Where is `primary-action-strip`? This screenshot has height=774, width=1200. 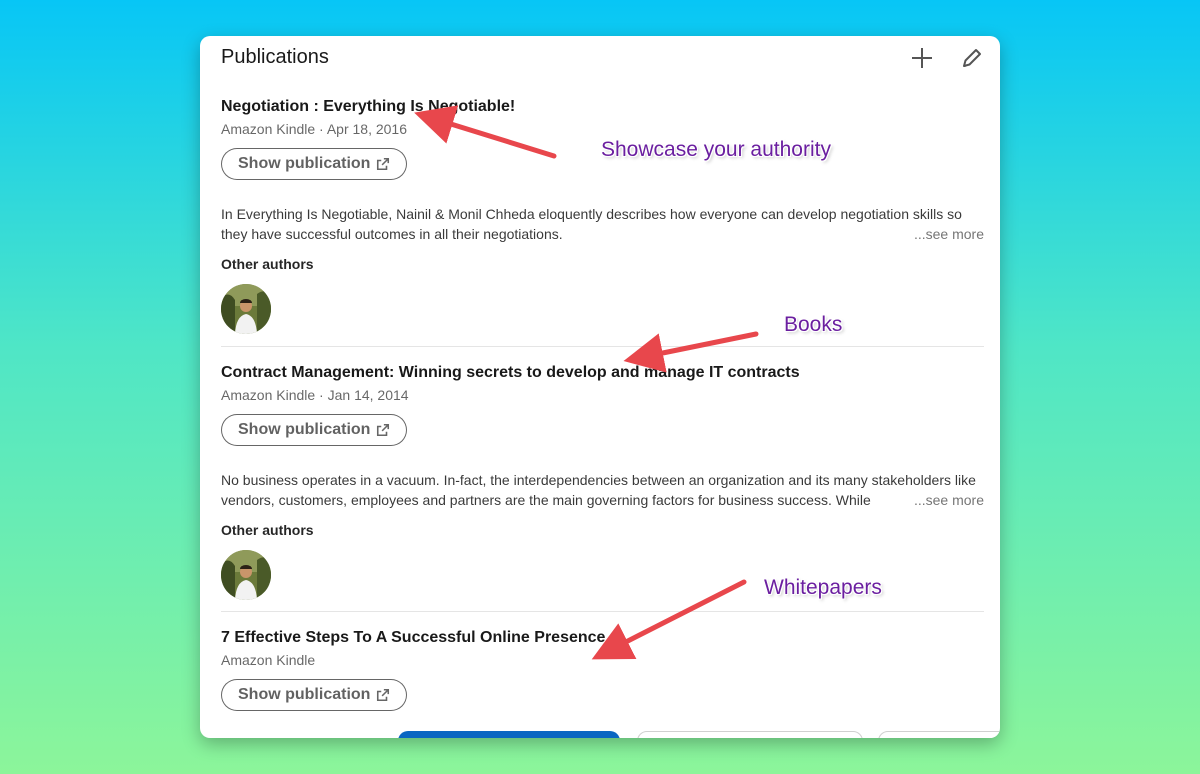 primary-action-strip is located at coordinates (509, 734).